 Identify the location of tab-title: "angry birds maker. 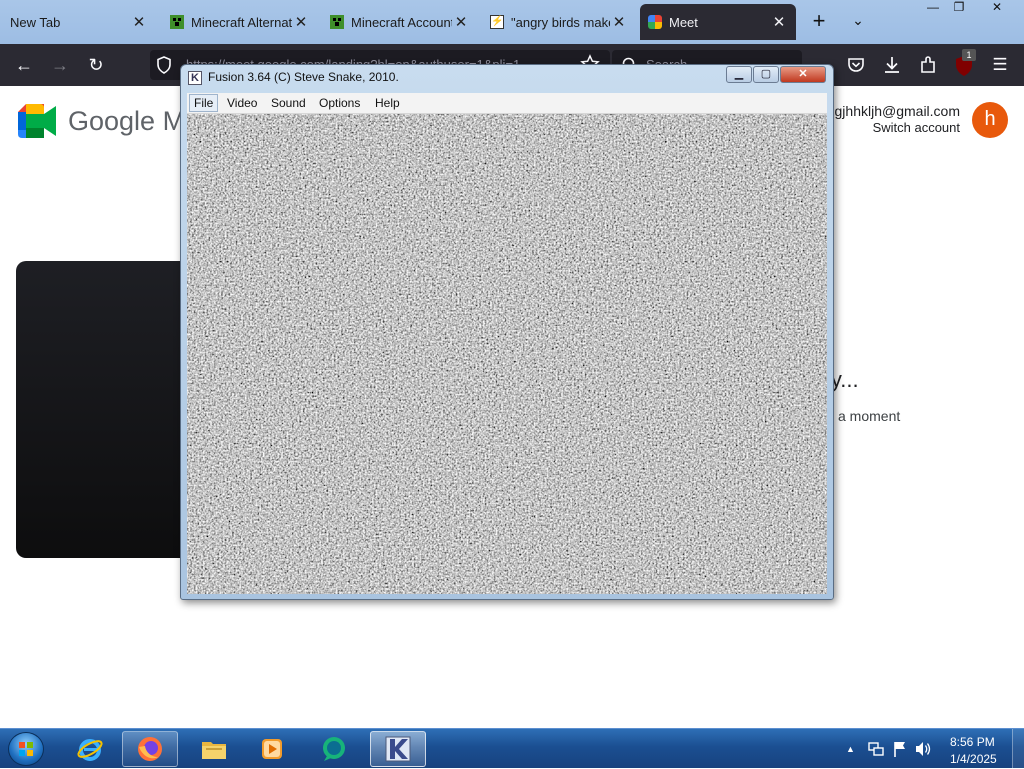
(560, 22).